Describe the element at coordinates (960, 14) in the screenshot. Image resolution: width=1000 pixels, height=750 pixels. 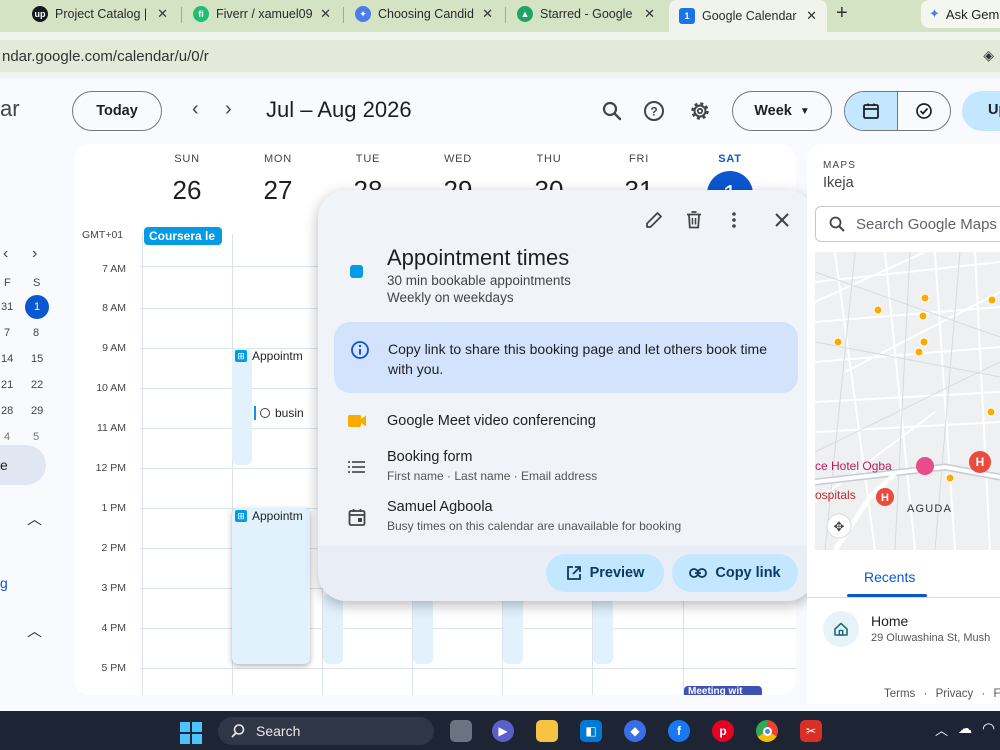
I see `ask-gemini-button: ✦ Ask Gem` at that location.